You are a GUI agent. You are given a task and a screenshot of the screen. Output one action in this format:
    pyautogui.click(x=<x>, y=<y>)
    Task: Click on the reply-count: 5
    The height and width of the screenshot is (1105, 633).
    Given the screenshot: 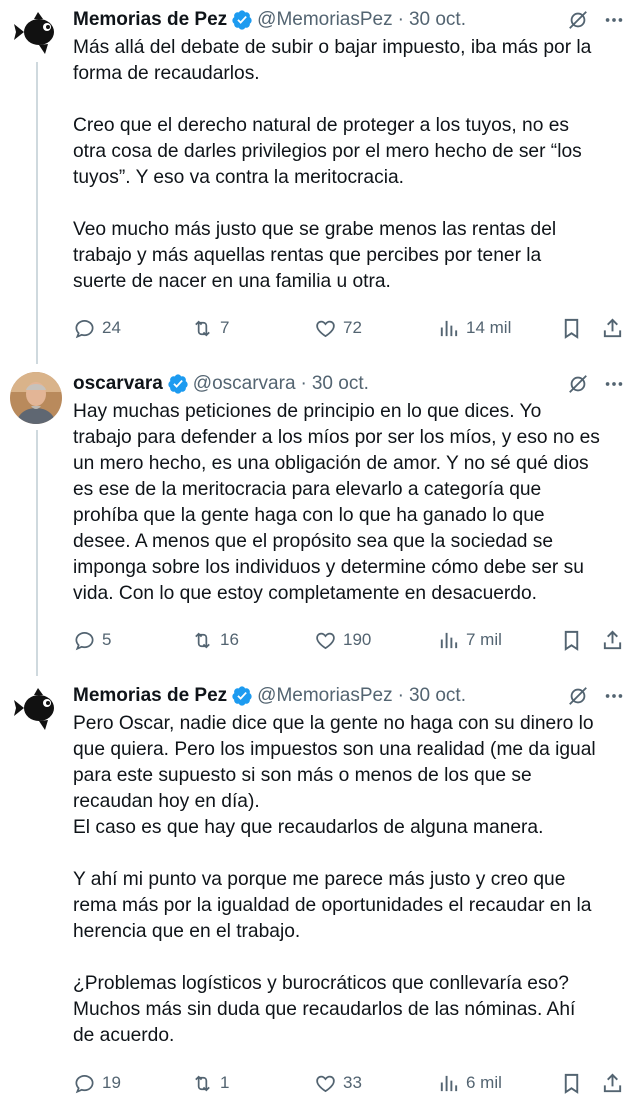 What is the action you would take?
    pyautogui.click(x=107, y=639)
    